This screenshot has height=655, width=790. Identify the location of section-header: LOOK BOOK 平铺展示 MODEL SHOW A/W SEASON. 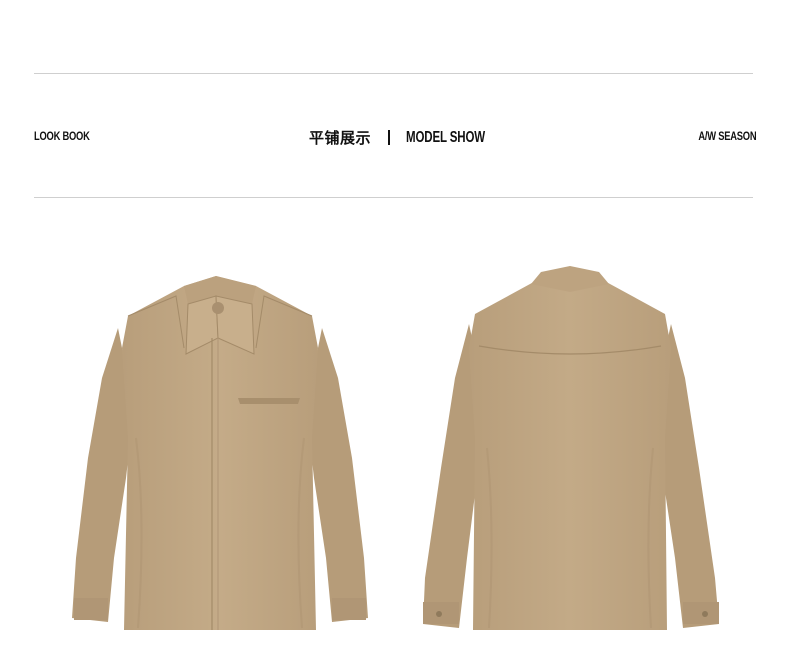
(395, 137).